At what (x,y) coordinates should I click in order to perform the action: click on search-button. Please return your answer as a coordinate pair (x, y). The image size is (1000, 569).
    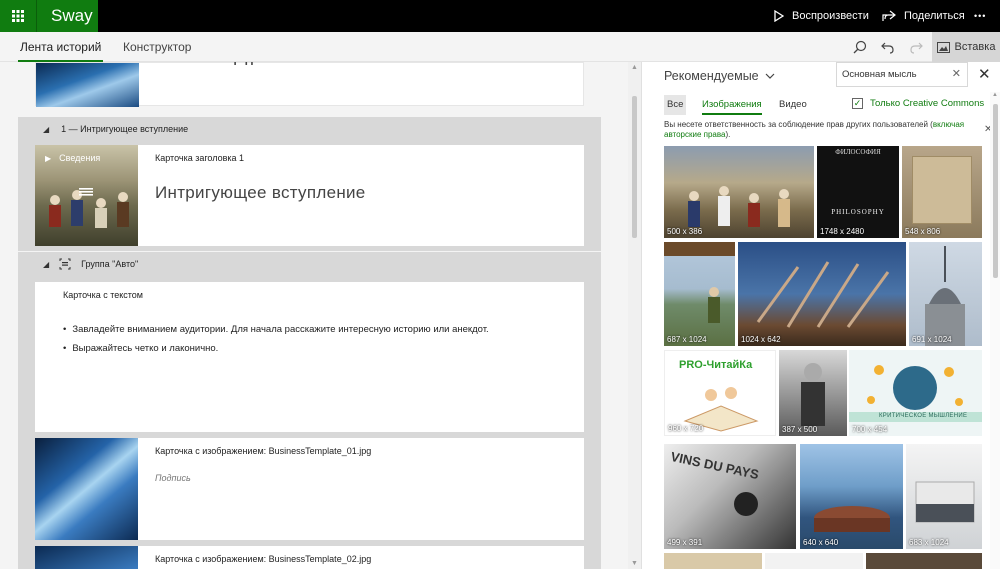
    Looking at the image, I should click on (860, 47).